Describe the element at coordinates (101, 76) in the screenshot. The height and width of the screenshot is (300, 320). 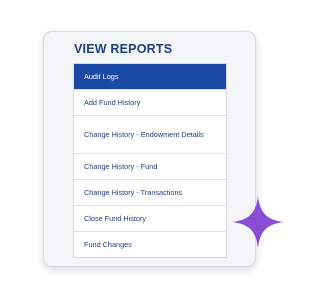
I see `menu-item-label: Audit Logs` at that location.